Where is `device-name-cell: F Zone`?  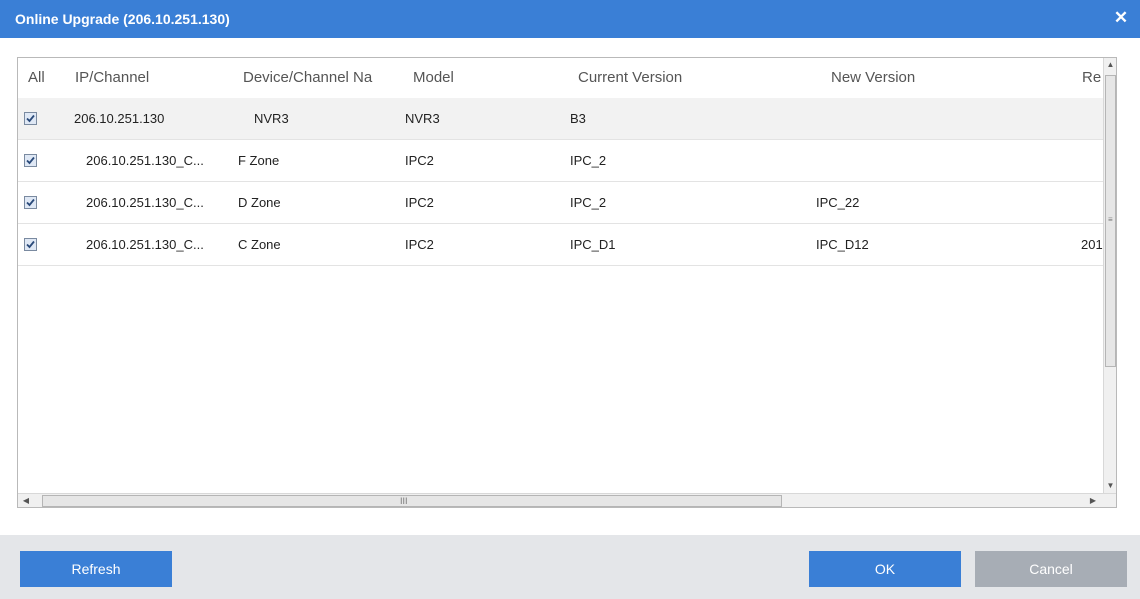 device-name-cell: F Zone is located at coordinates (259, 160).